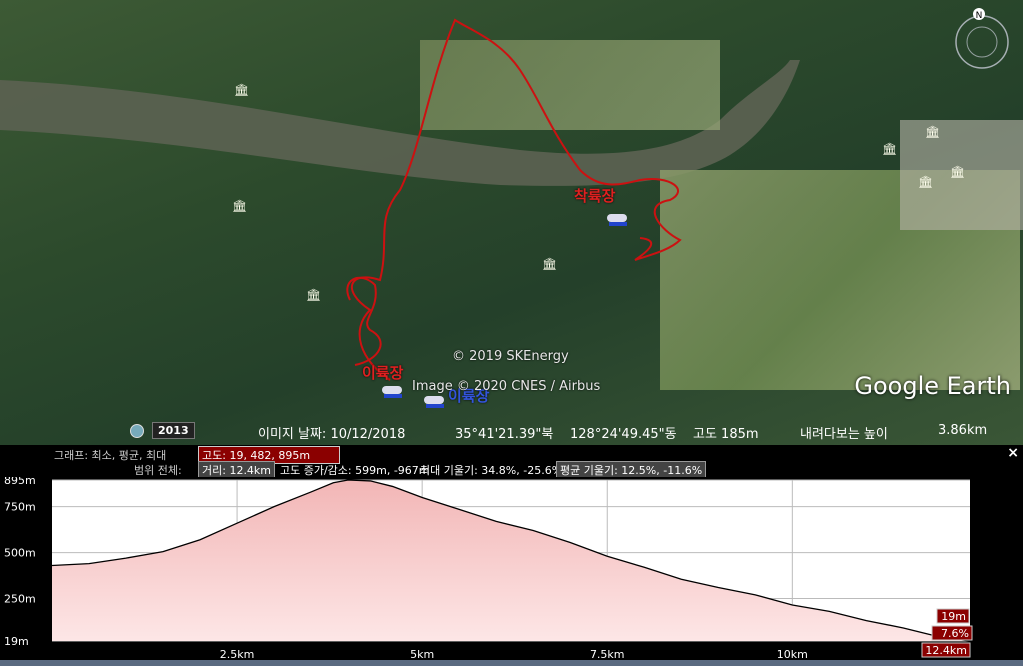 Image resolution: width=1023 pixels, height=666 pixels. I want to click on graph-stats-label: 그래프: 최소, 평균, 최대, so click(110, 455).